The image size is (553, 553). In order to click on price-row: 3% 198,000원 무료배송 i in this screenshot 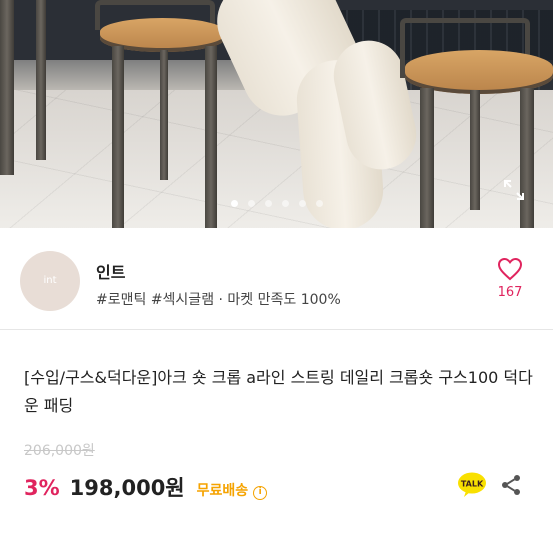, I will do `click(146, 486)`.